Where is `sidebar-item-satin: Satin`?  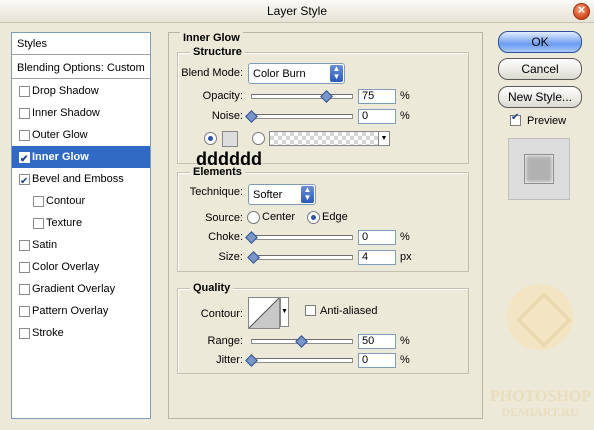 sidebar-item-satin: Satin is located at coordinates (81, 245).